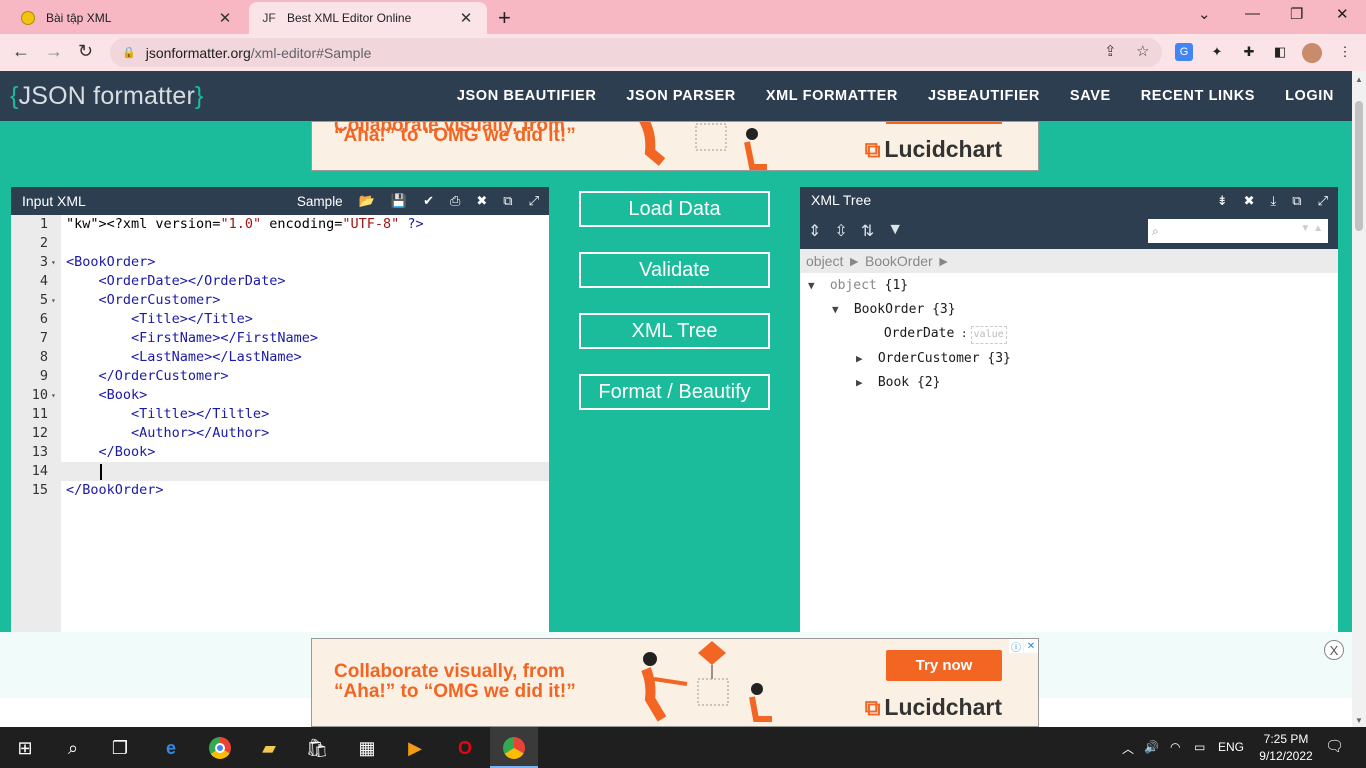  What do you see at coordinates (367, 201) in the screenshot?
I see `open-folder-icon: 📂` at bounding box center [367, 201].